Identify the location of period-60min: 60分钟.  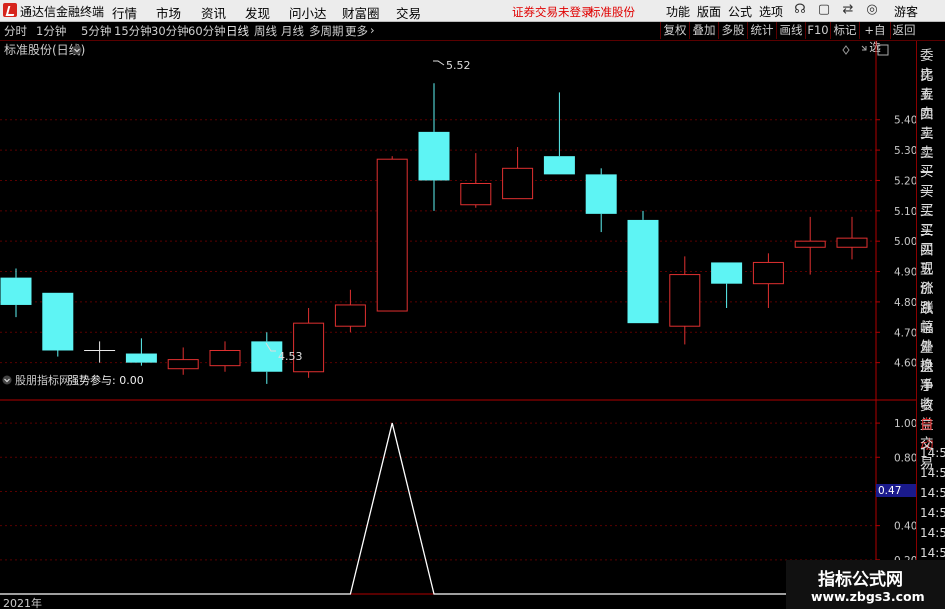
(207, 31).